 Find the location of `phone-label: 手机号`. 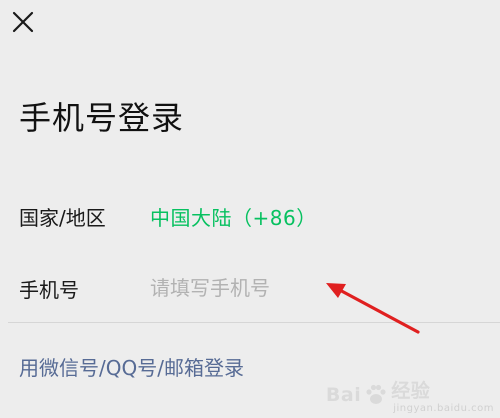

phone-label: 手机号 is located at coordinates (49, 289).